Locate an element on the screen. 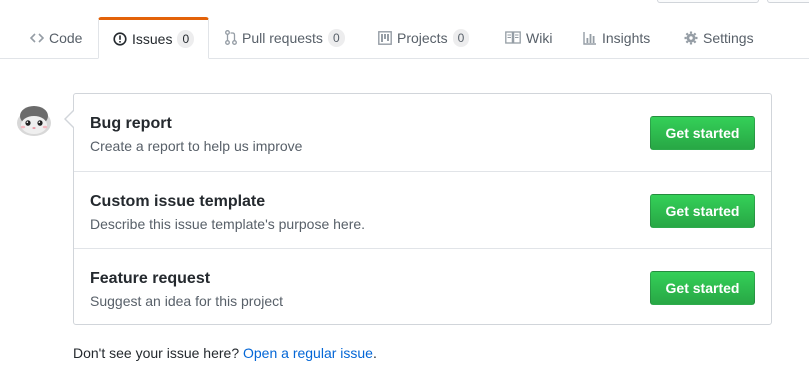 This screenshot has width=809, height=375. tab-projects: Projects 0 is located at coordinates (424, 37).